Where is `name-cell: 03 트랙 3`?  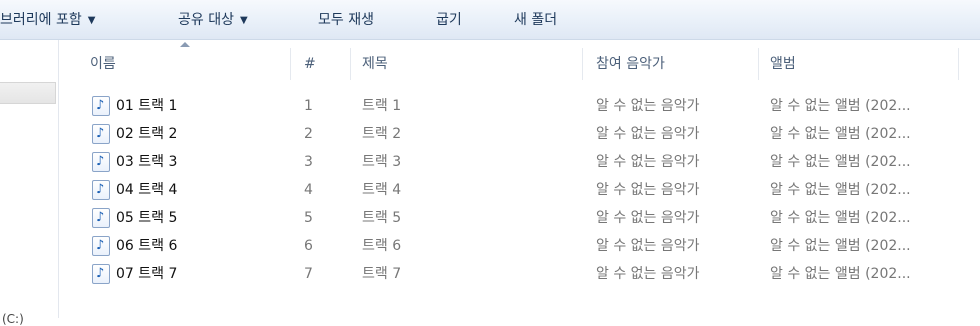
name-cell: 03 트랙 3 is located at coordinates (190, 162).